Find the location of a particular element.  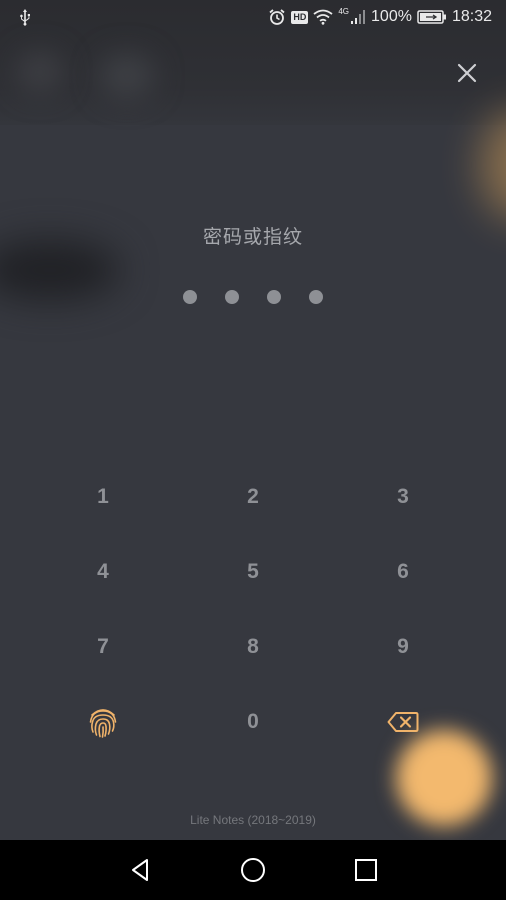

key-6: 6 is located at coordinates (403, 571).